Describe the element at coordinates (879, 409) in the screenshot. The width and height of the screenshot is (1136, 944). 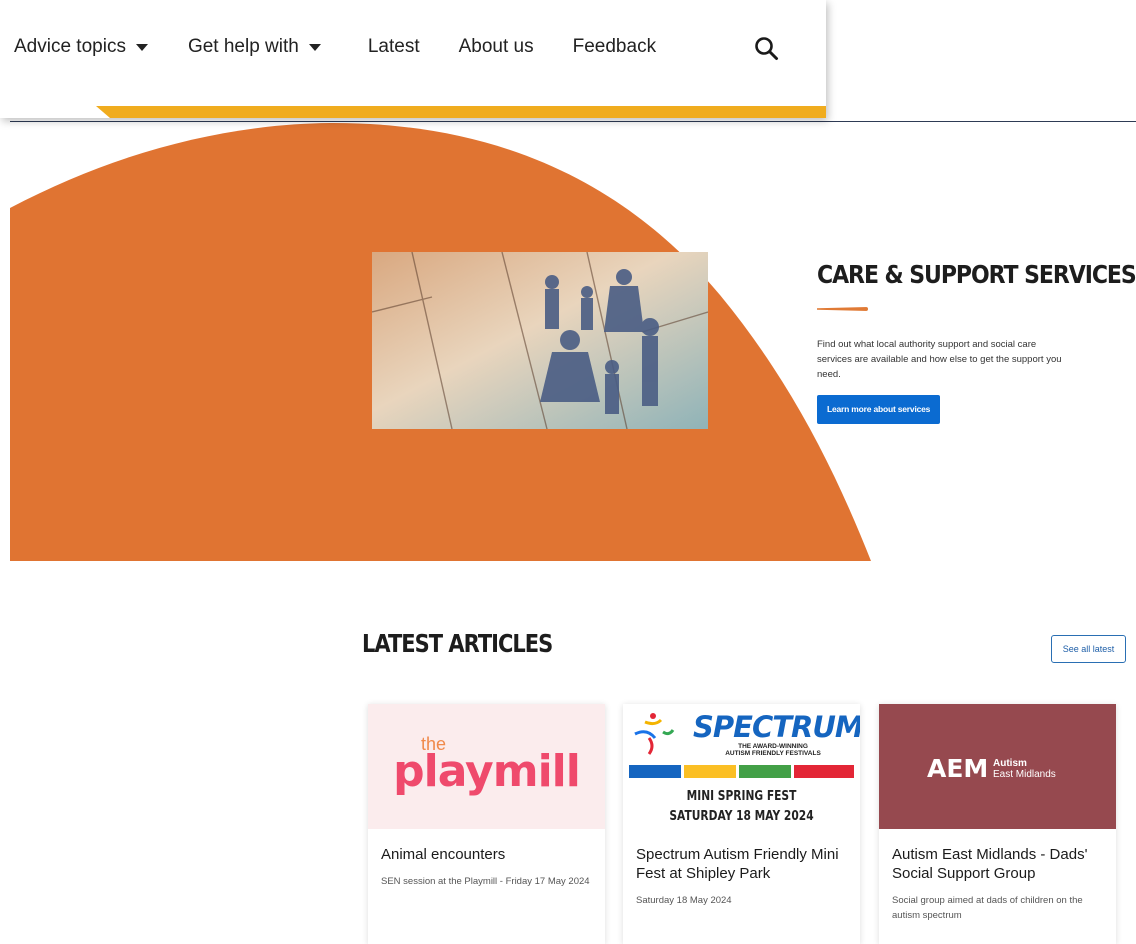
I see `learn-more-button: Learn more about services` at that location.